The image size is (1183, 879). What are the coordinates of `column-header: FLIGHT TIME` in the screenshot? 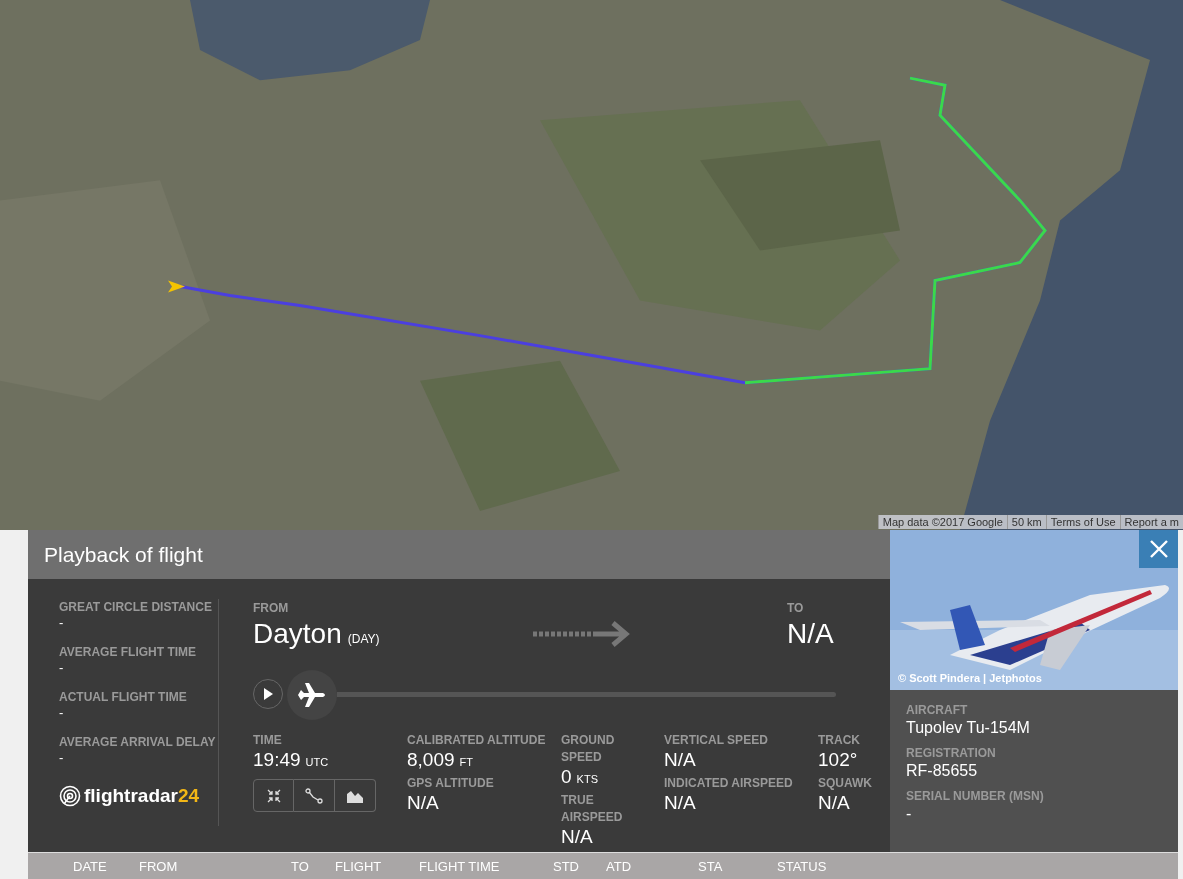 It's located at (459, 866).